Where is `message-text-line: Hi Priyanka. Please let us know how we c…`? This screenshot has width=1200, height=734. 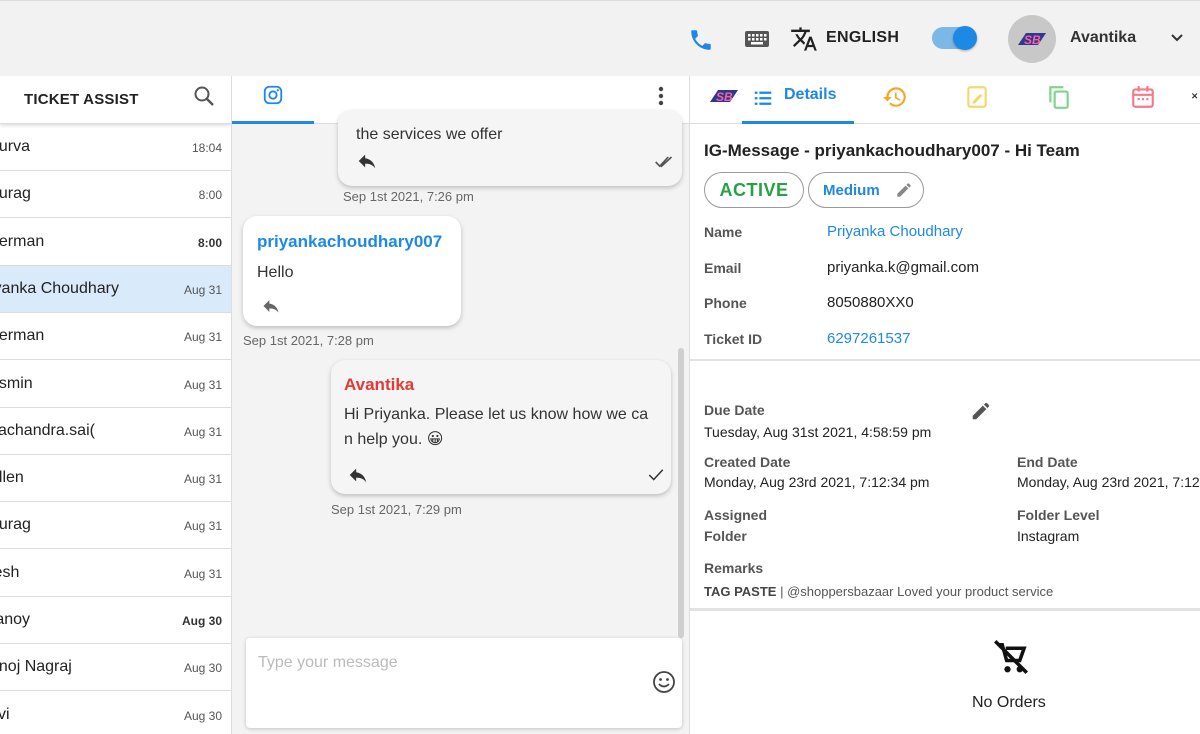
message-text-line: Hi Priyanka. Please let us know how we c… is located at coordinates (496, 414).